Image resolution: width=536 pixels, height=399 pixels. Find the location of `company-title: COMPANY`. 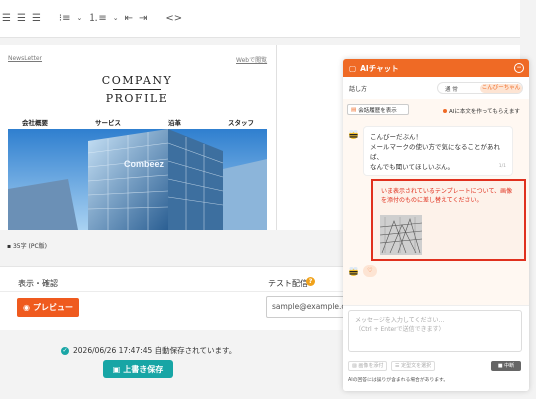

company-title: COMPANY is located at coordinates (137, 80).